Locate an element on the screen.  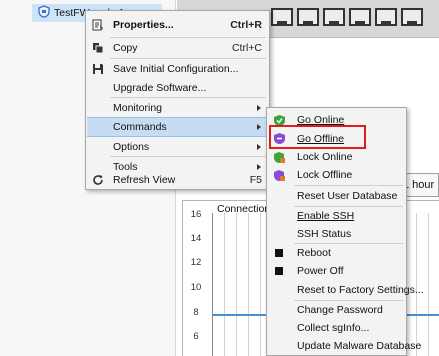
menu-item-power-off: Power Off is located at coordinates (336, 271).